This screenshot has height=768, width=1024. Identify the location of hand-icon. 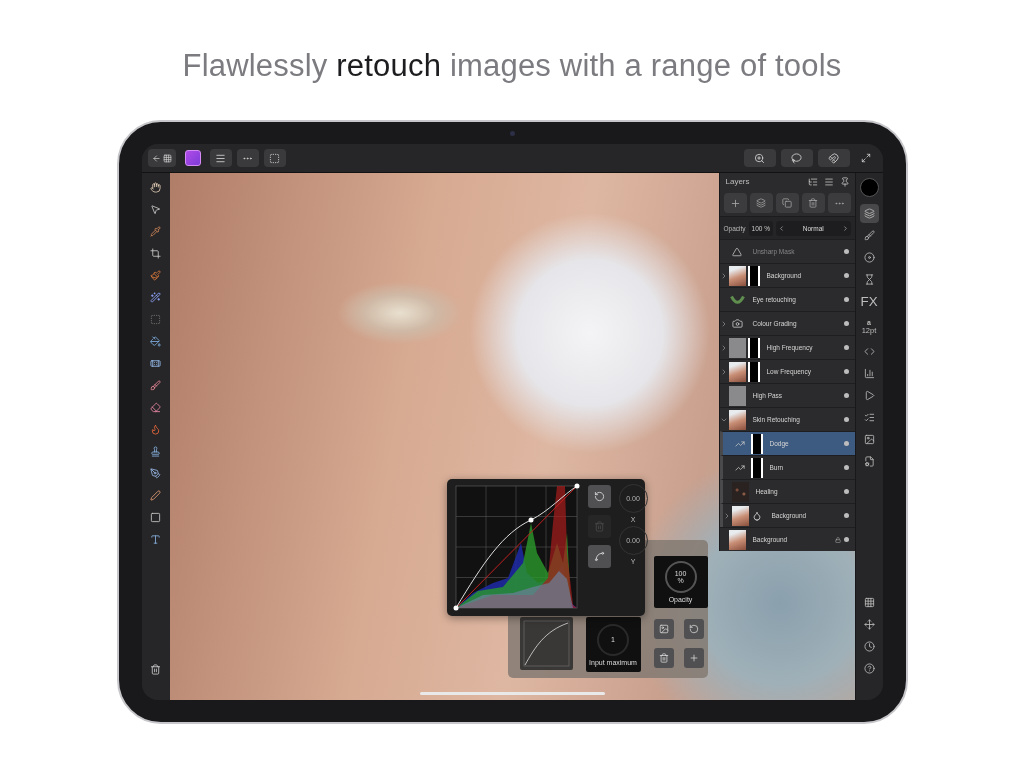
(155, 187).